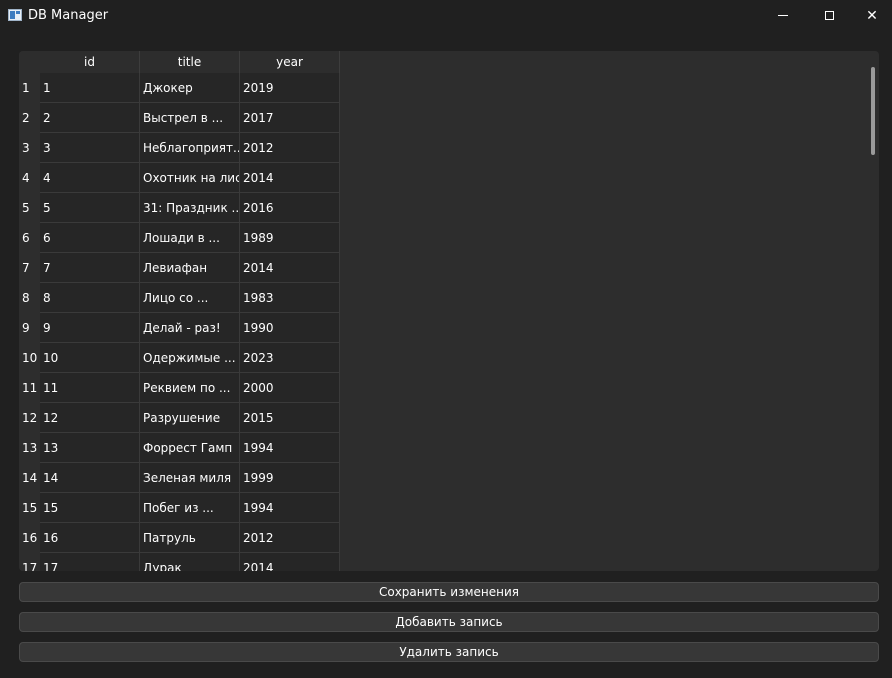 The height and width of the screenshot is (678, 892). I want to click on row-header: 16, so click(29, 538).